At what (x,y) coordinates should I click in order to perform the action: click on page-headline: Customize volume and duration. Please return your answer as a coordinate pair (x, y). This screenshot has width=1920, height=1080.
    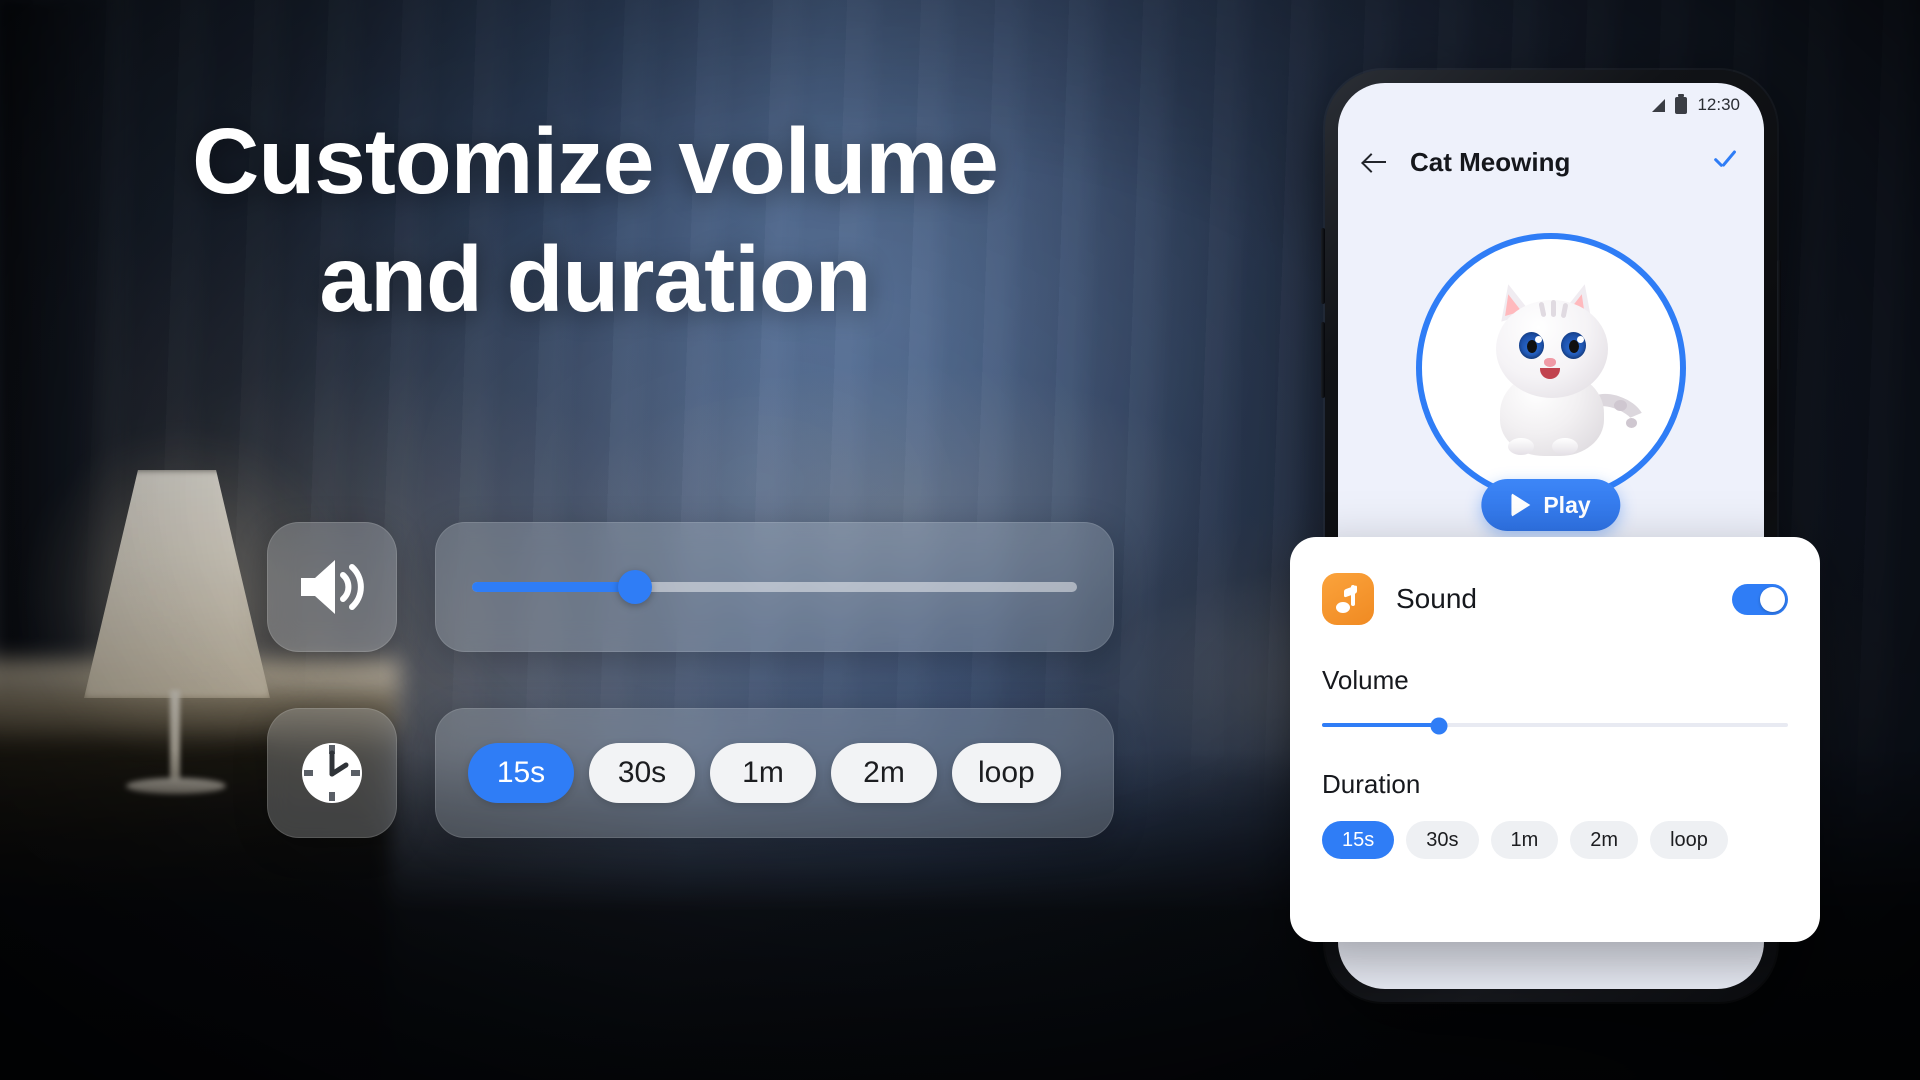
    Looking at the image, I should click on (595, 220).